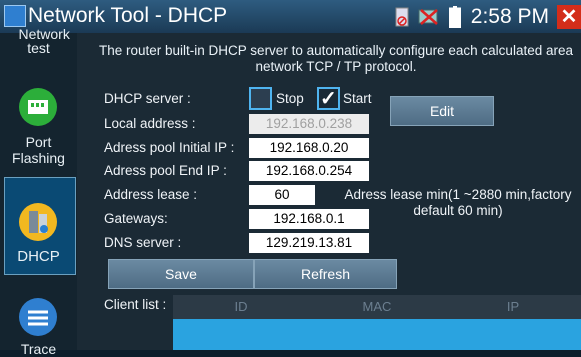  What do you see at coordinates (442, 111) in the screenshot?
I see `edit-button: Edit` at bounding box center [442, 111].